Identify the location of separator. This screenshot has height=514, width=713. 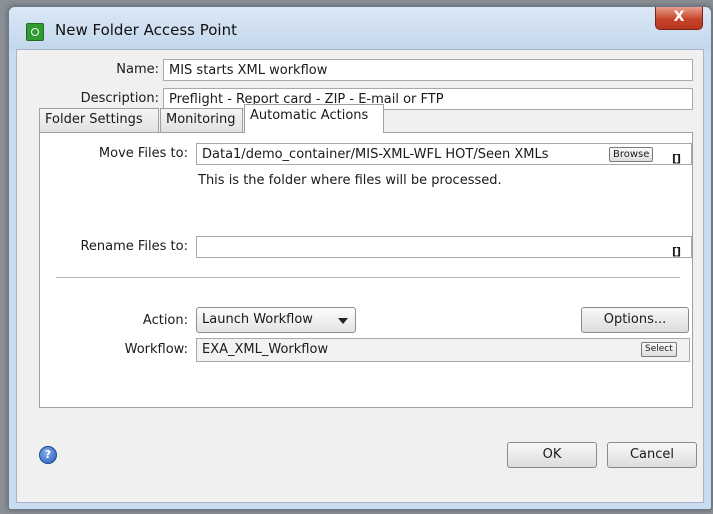
(368, 277).